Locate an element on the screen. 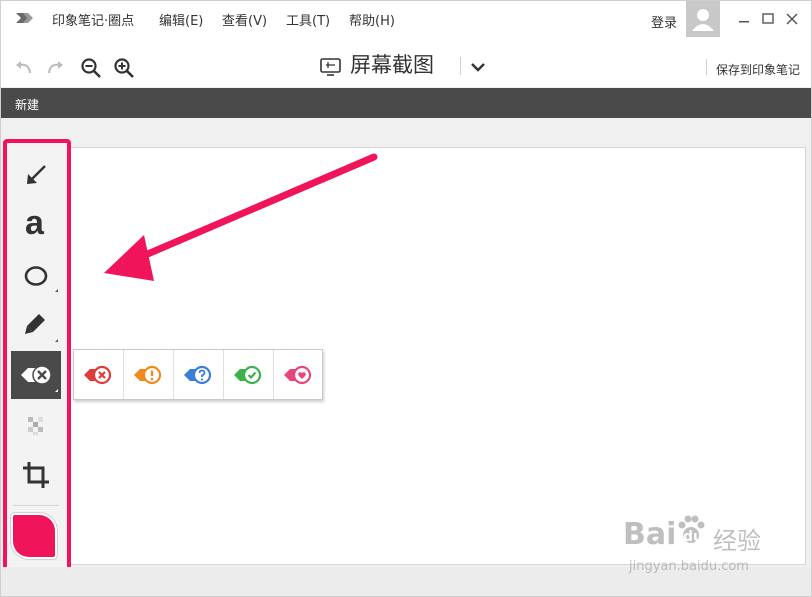 The width and height of the screenshot is (812, 597). love-stamp-icon is located at coordinates (298, 375).